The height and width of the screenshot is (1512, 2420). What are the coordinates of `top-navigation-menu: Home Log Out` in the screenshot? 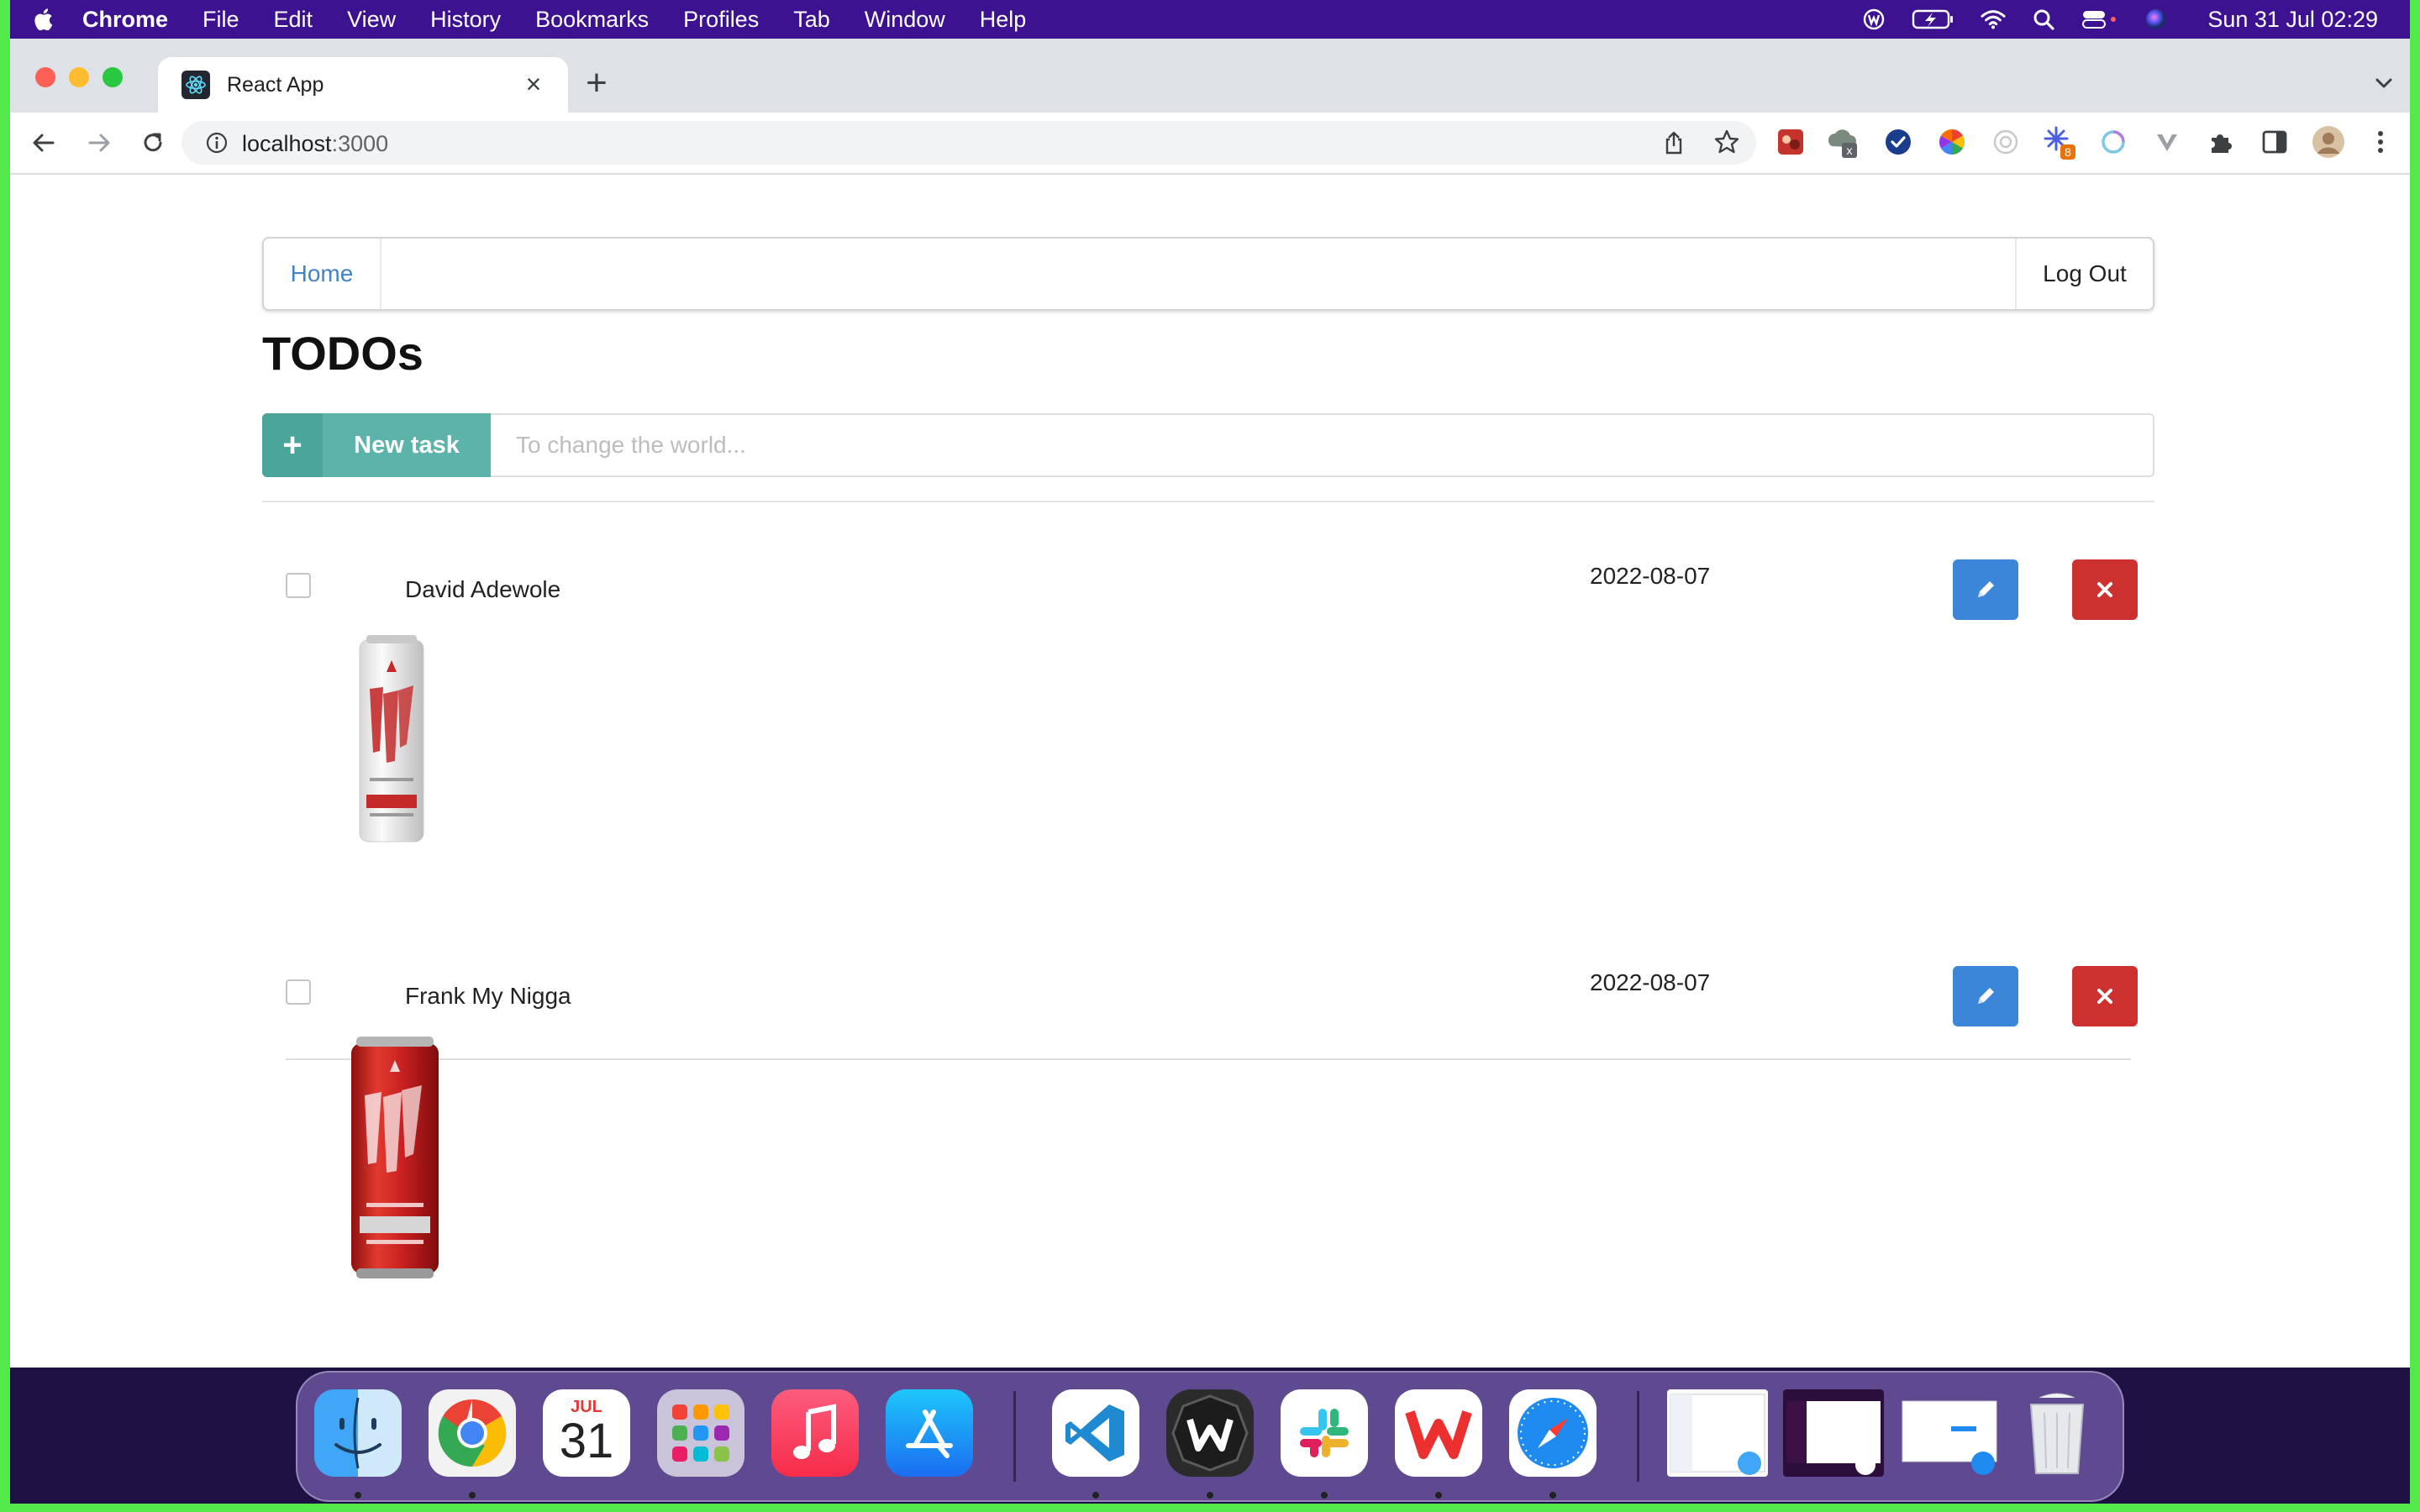 It's located at (1208, 274).